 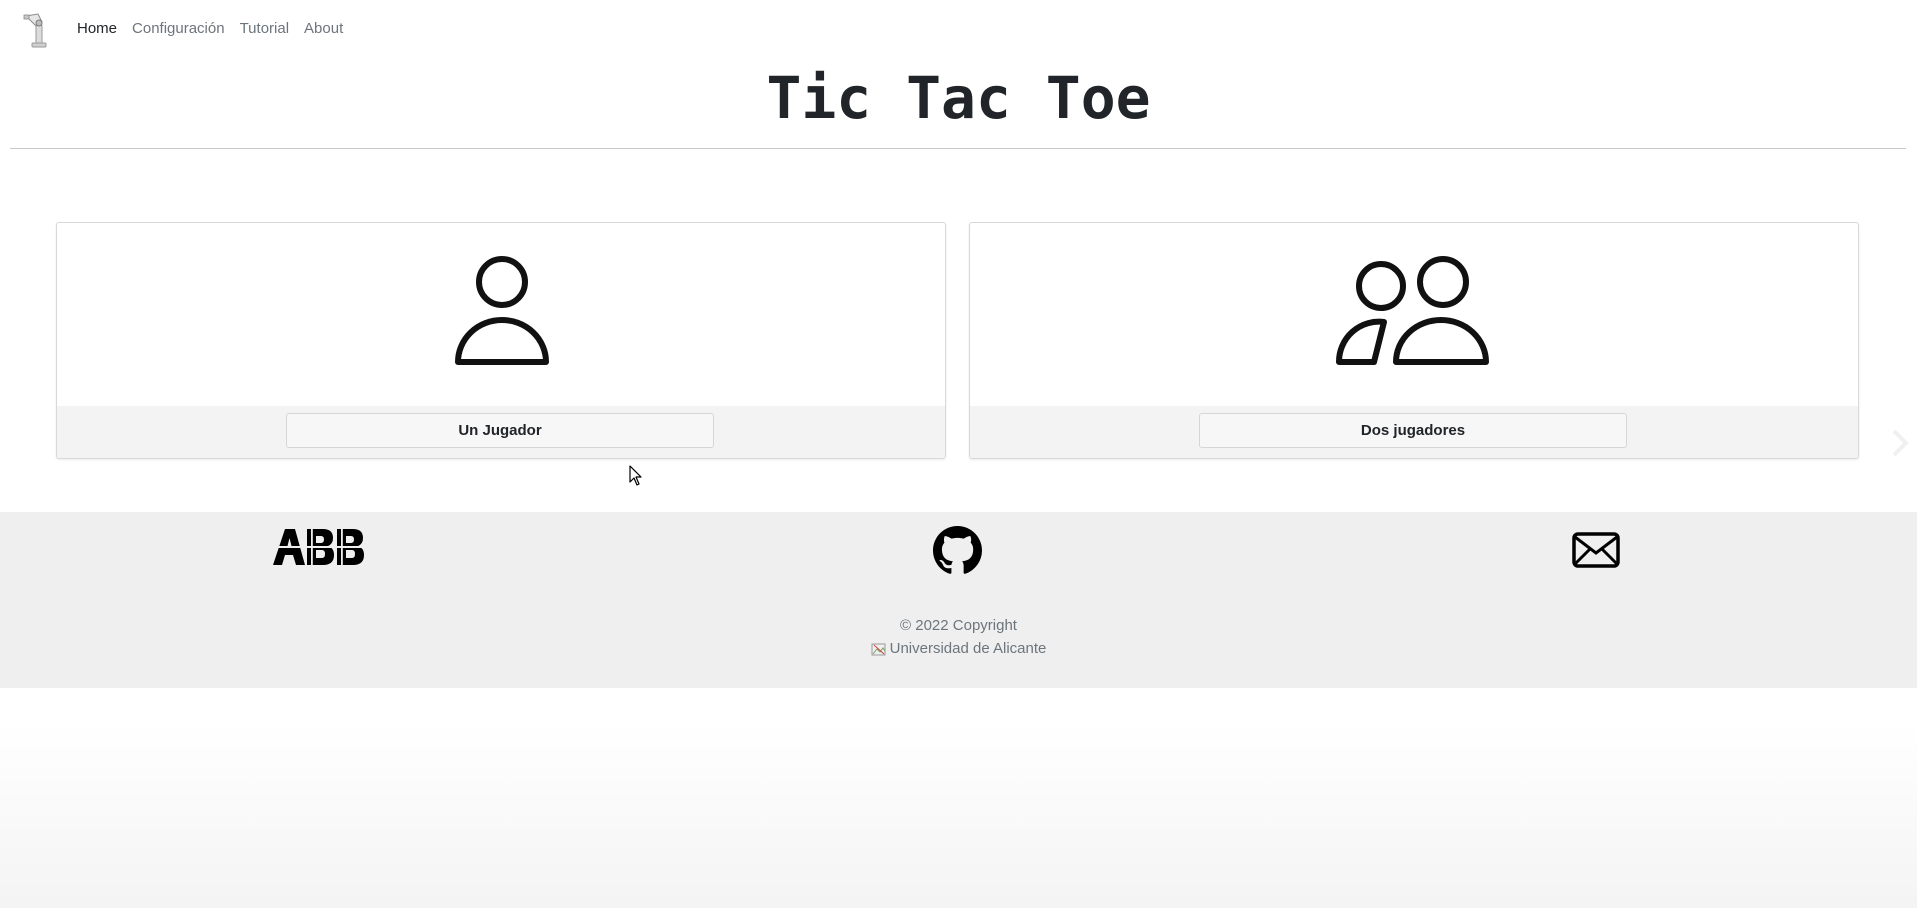 I want to click on copyright-text: © 2022 Copyright, so click(x=958, y=625).